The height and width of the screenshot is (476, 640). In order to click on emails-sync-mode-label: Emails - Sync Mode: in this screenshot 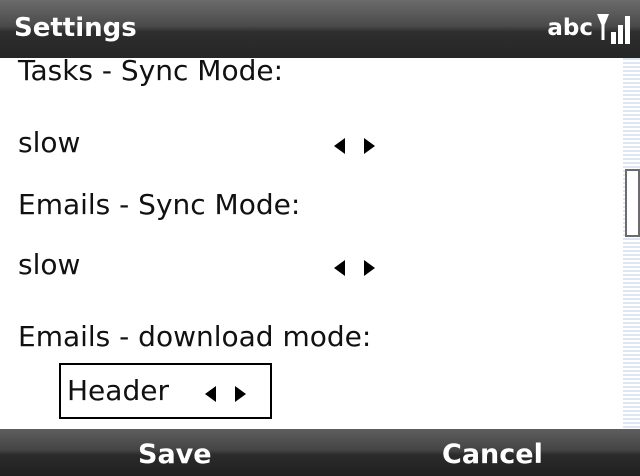, I will do `click(159, 204)`.